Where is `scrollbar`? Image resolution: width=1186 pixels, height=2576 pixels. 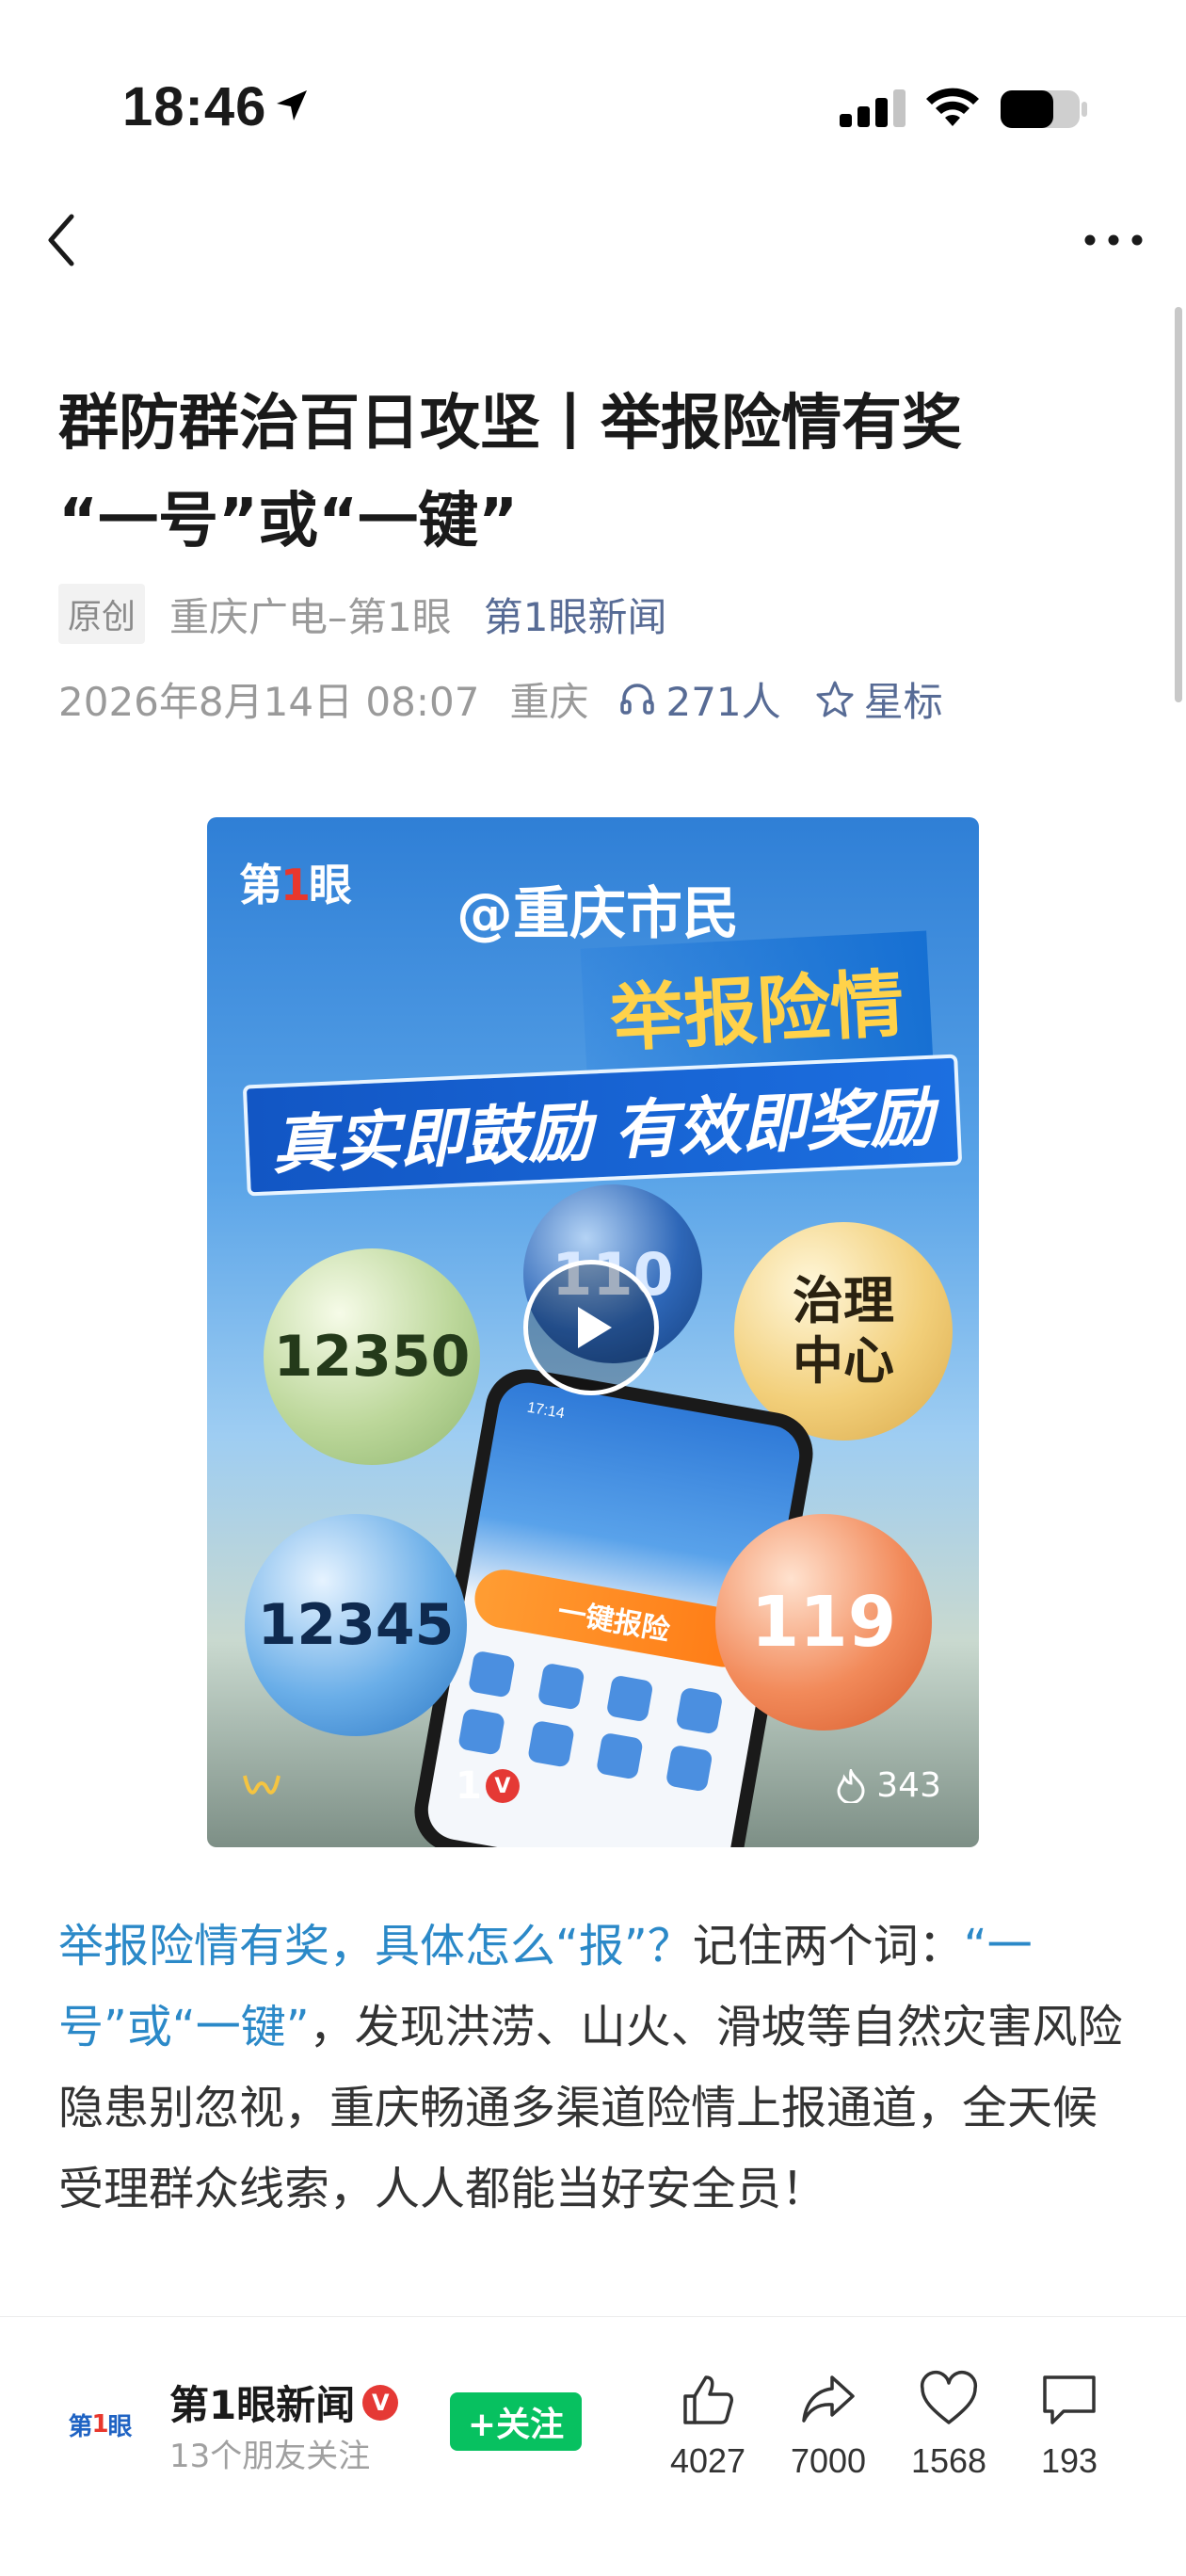 scrollbar is located at coordinates (1178, 504).